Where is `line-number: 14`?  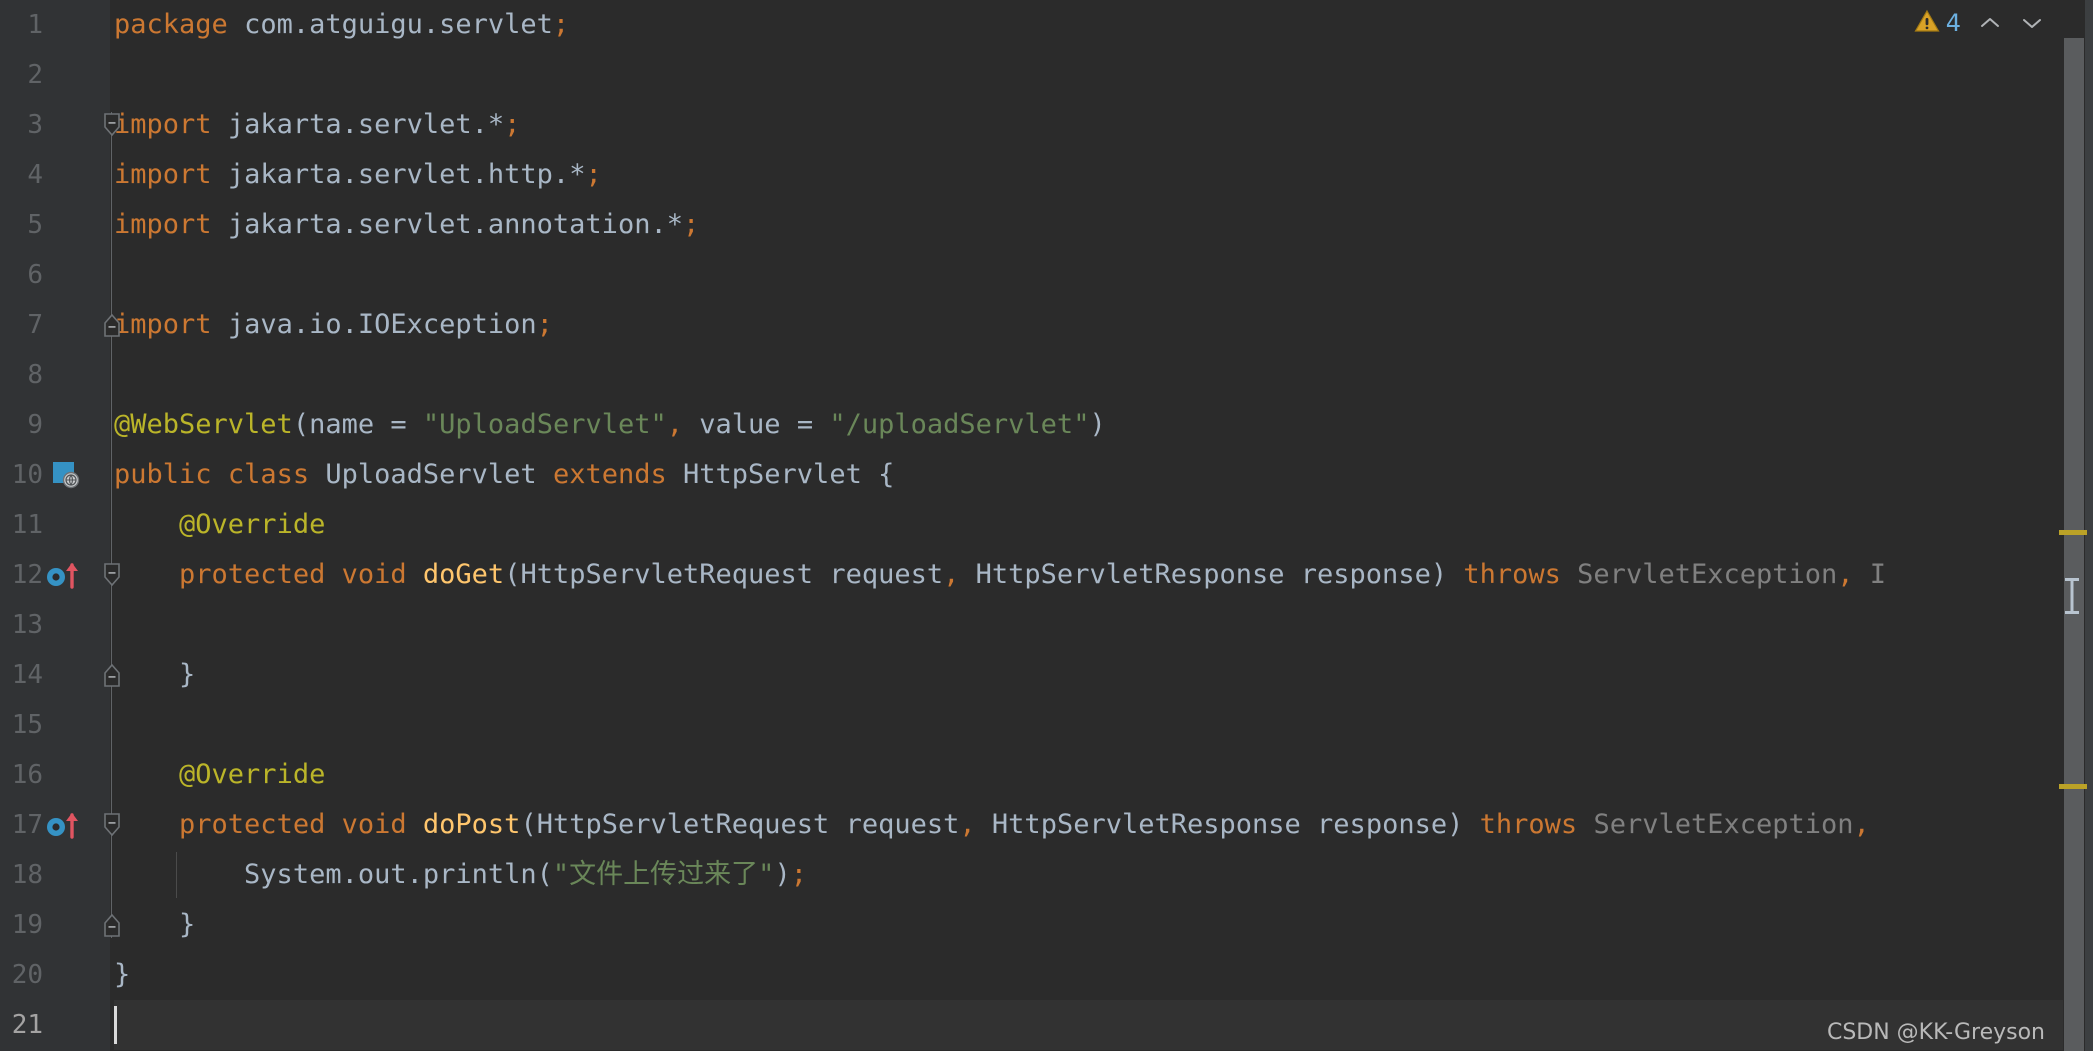
line-number: 14 is located at coordinates (27, 675).